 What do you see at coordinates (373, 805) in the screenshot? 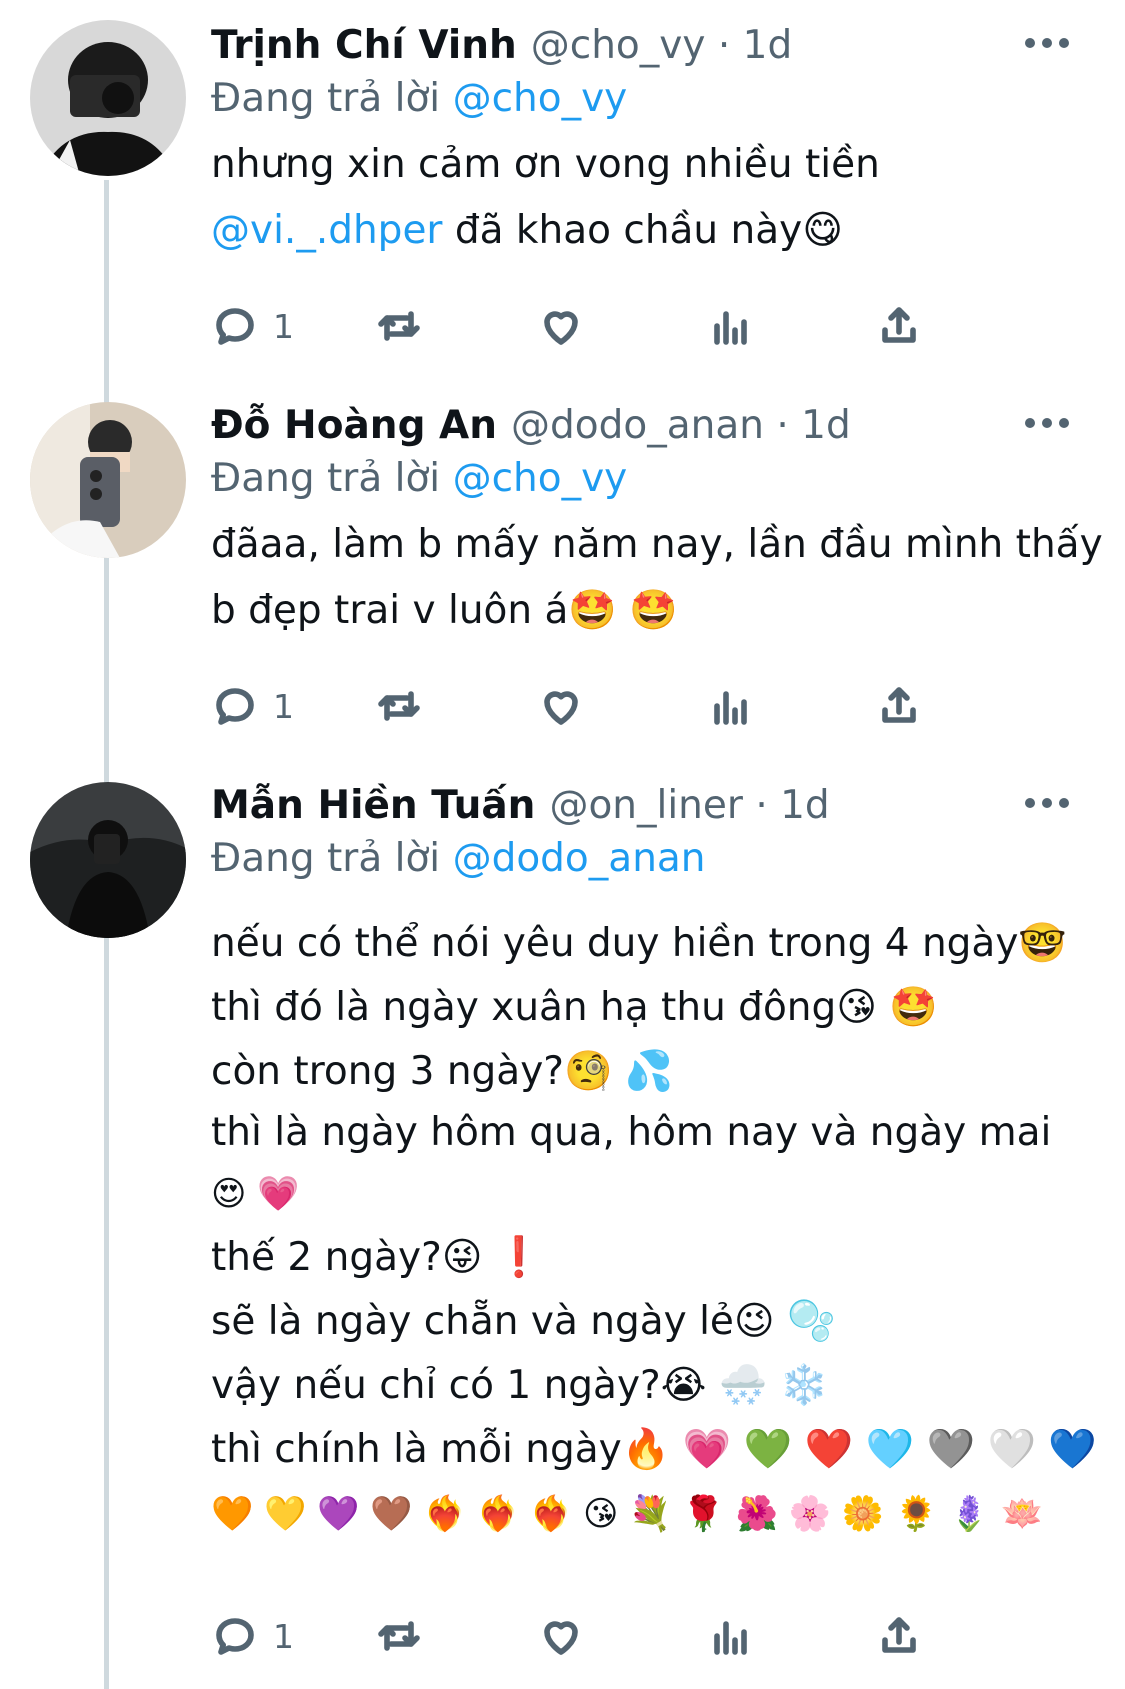
I see `display-name: Mẫn Hiền Tuấn` at bounding box center [373, 805].